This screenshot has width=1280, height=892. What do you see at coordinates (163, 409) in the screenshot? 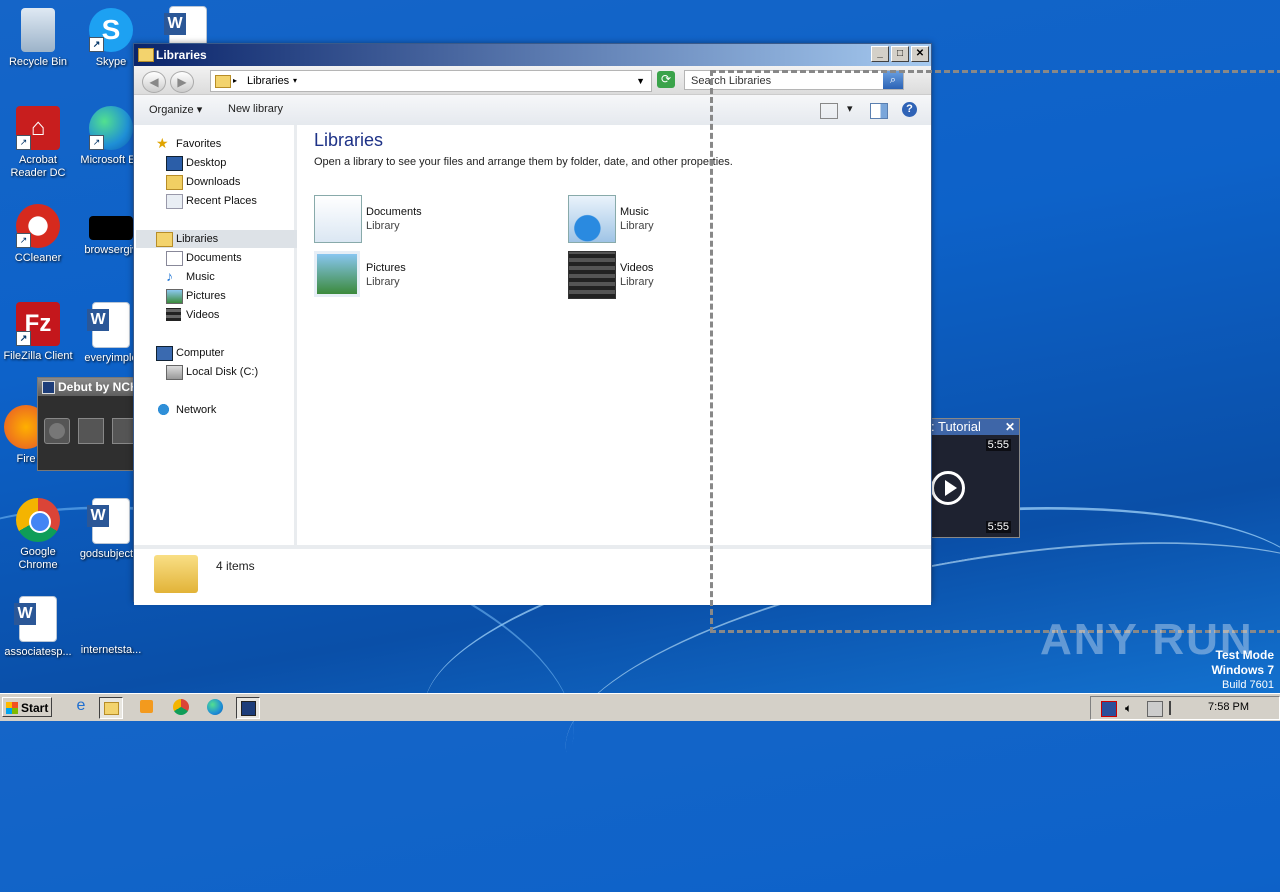
I see `network-icon` at bounding box center [163, 409].